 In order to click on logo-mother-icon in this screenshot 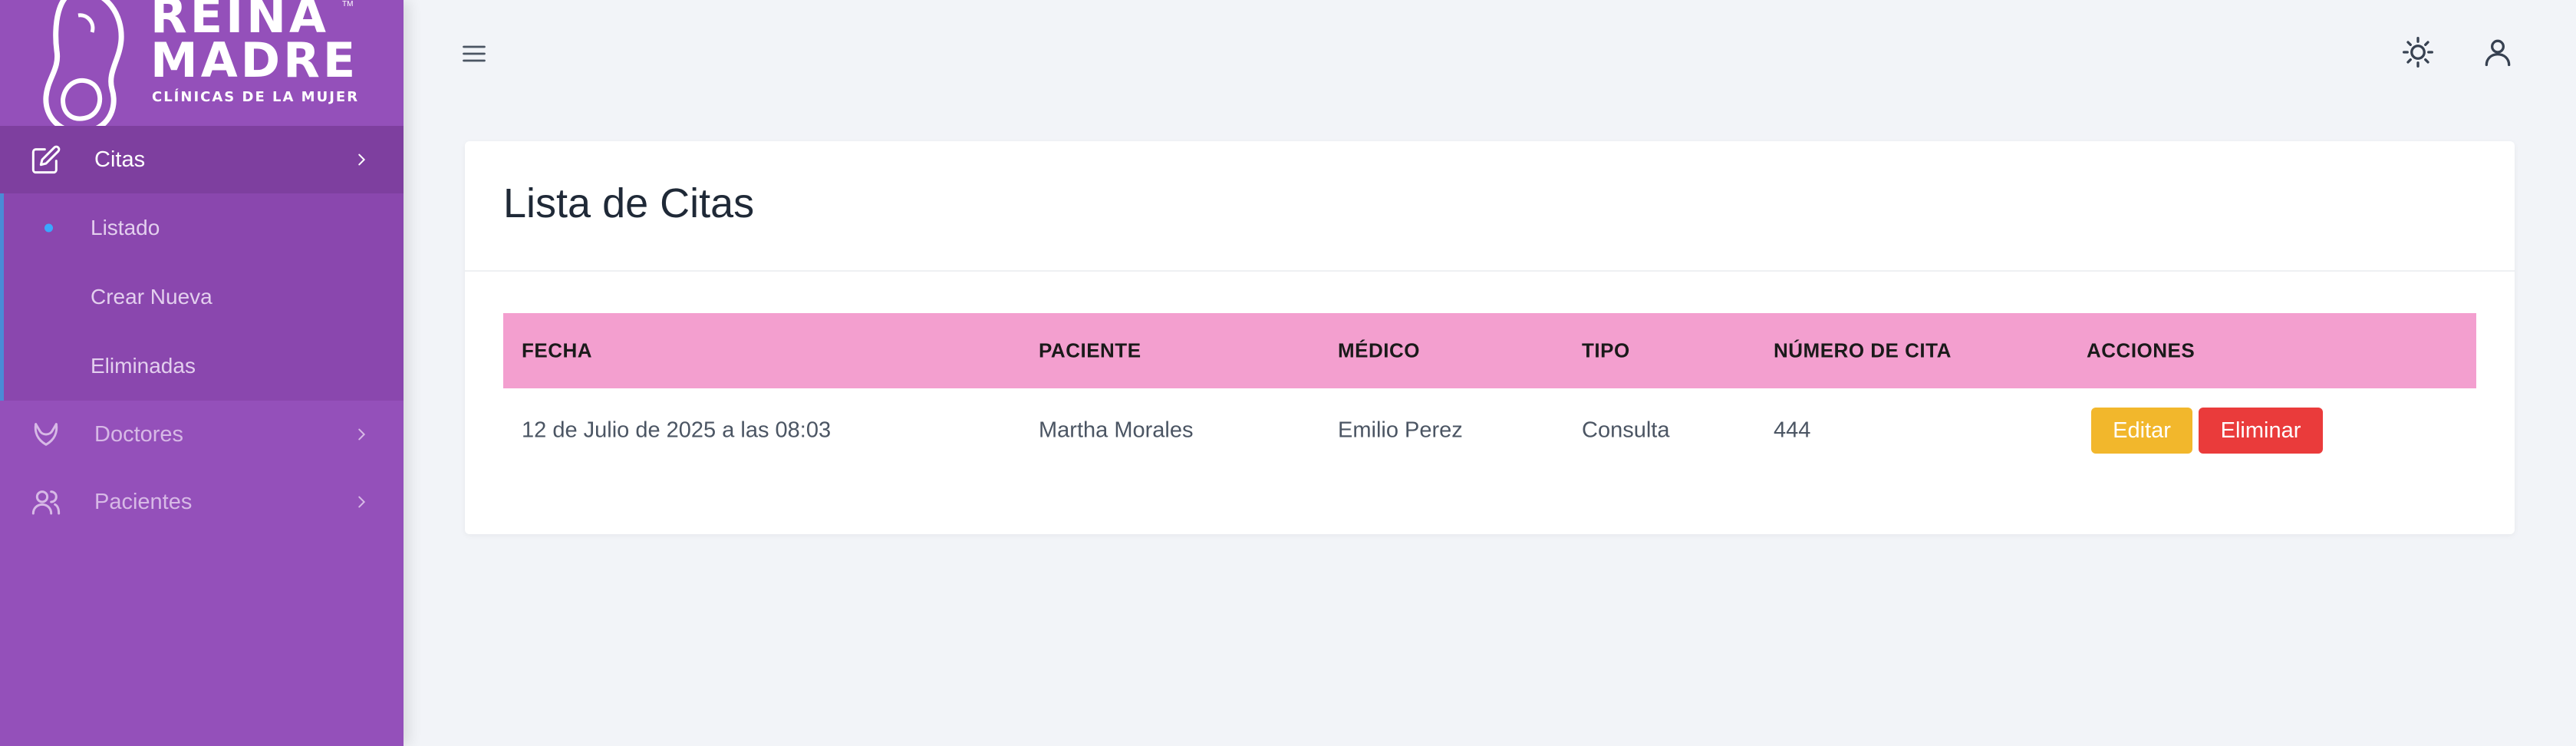, I will do `click(83, 67)`.